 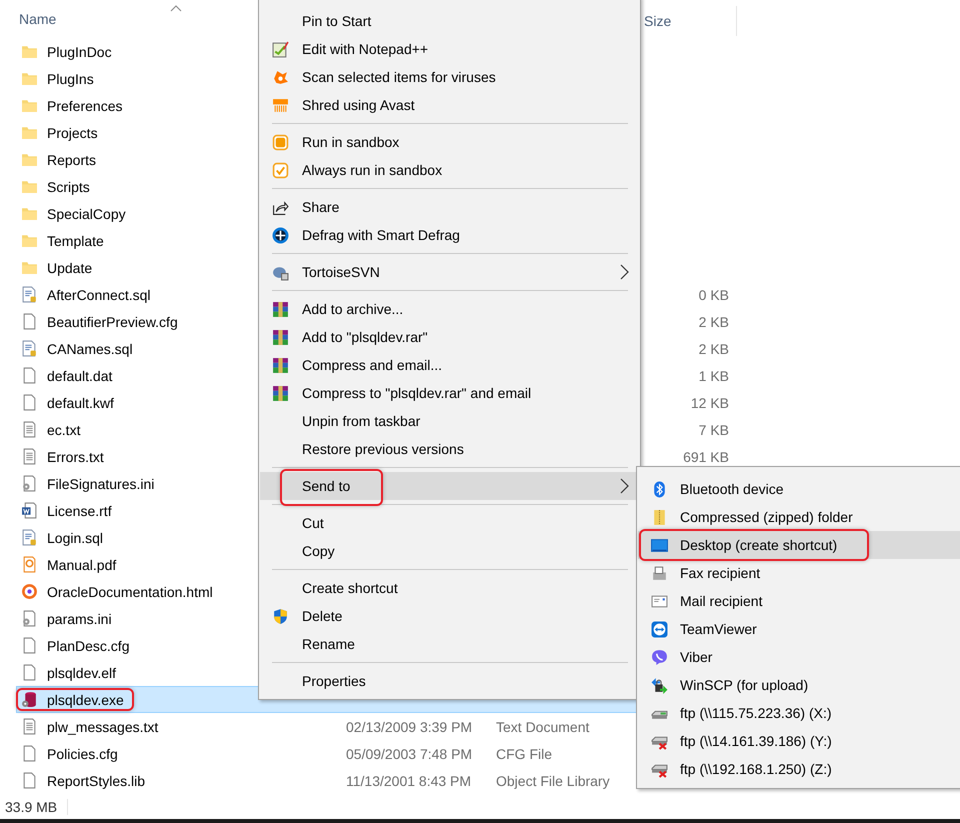 What do you see at coordinates (75, 240) in the screenshot?
I see `file-name: Template` at bounding box center [75, 240].